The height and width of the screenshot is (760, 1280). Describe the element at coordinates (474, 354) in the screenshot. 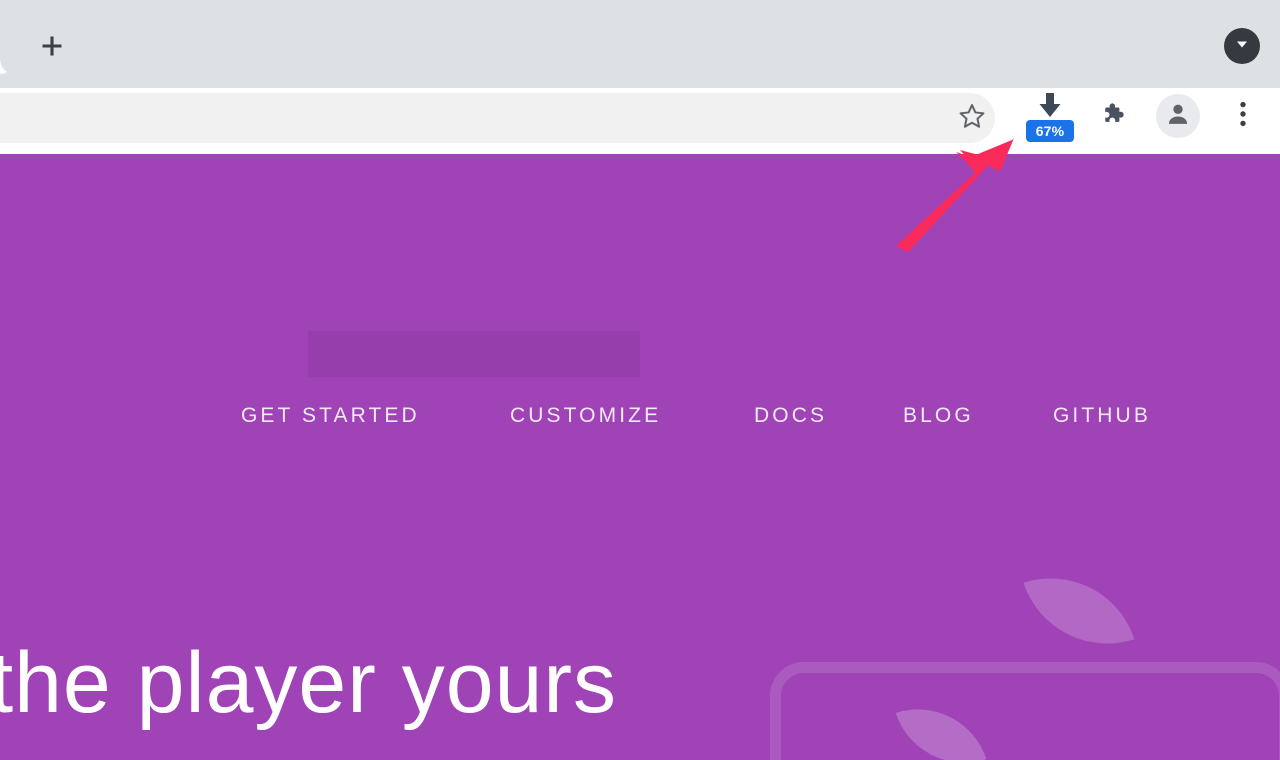

I see `site-logo-placeholder` at that location.